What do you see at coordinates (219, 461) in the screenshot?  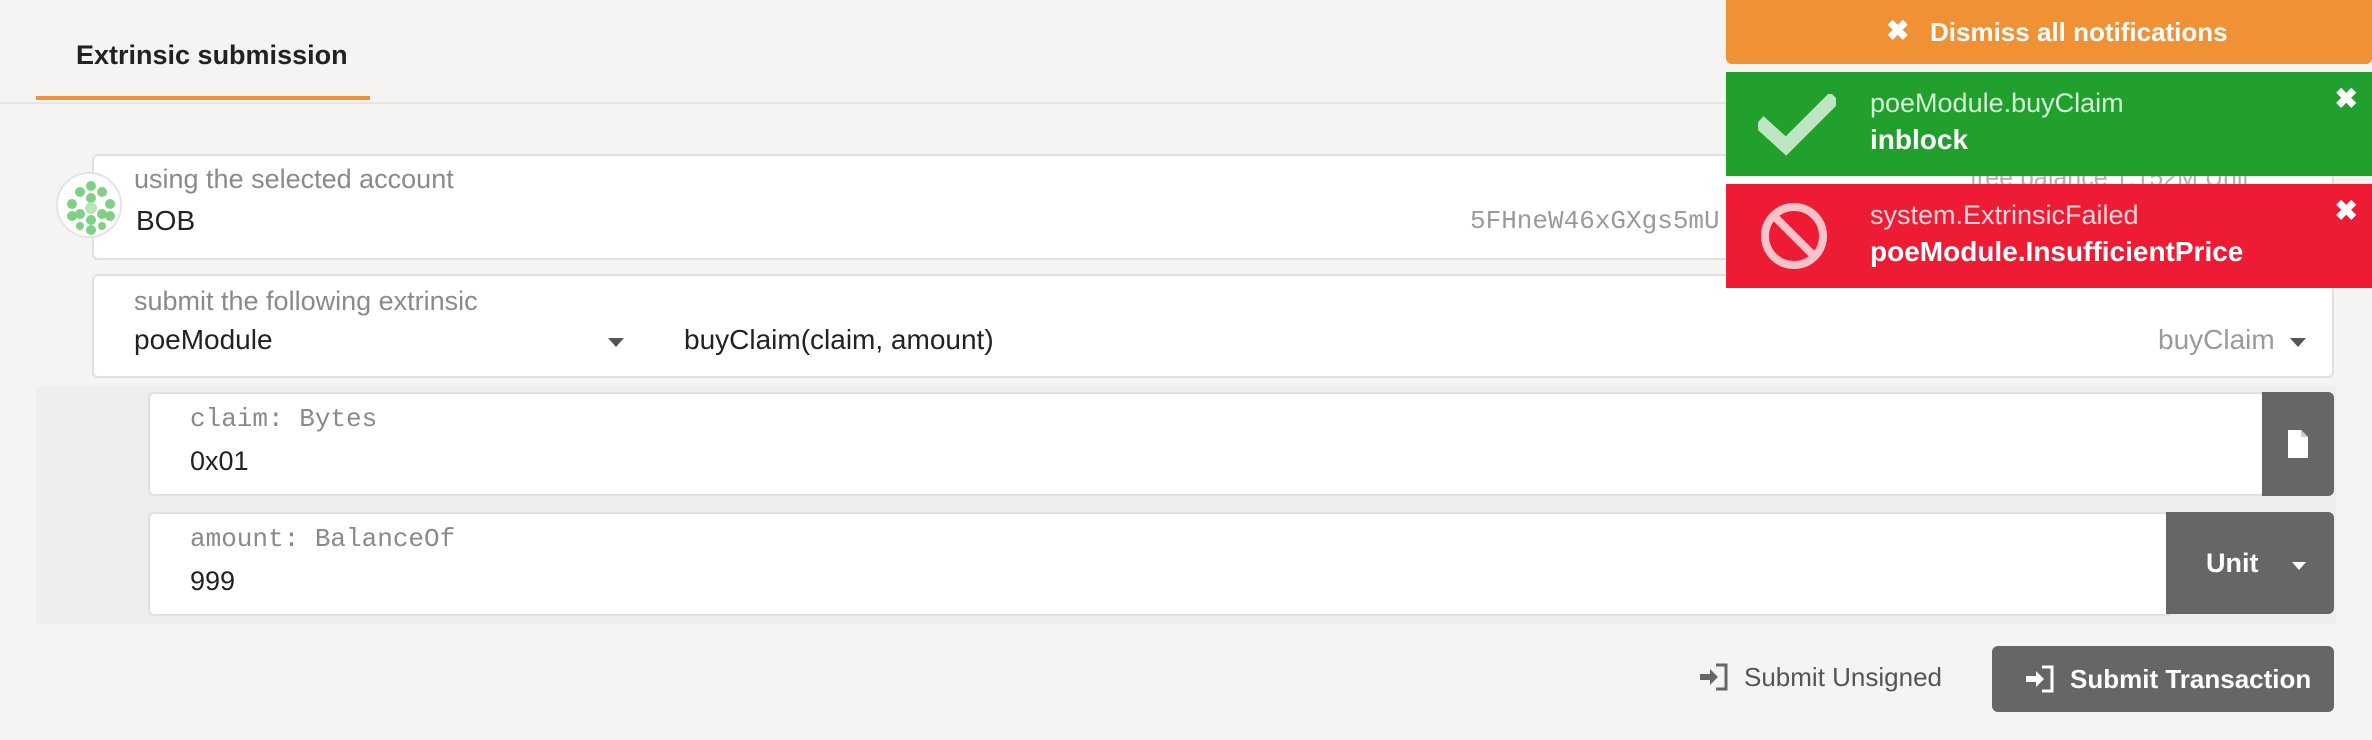 I see `claim-value: 0x01` at bounding box center [219, 461].